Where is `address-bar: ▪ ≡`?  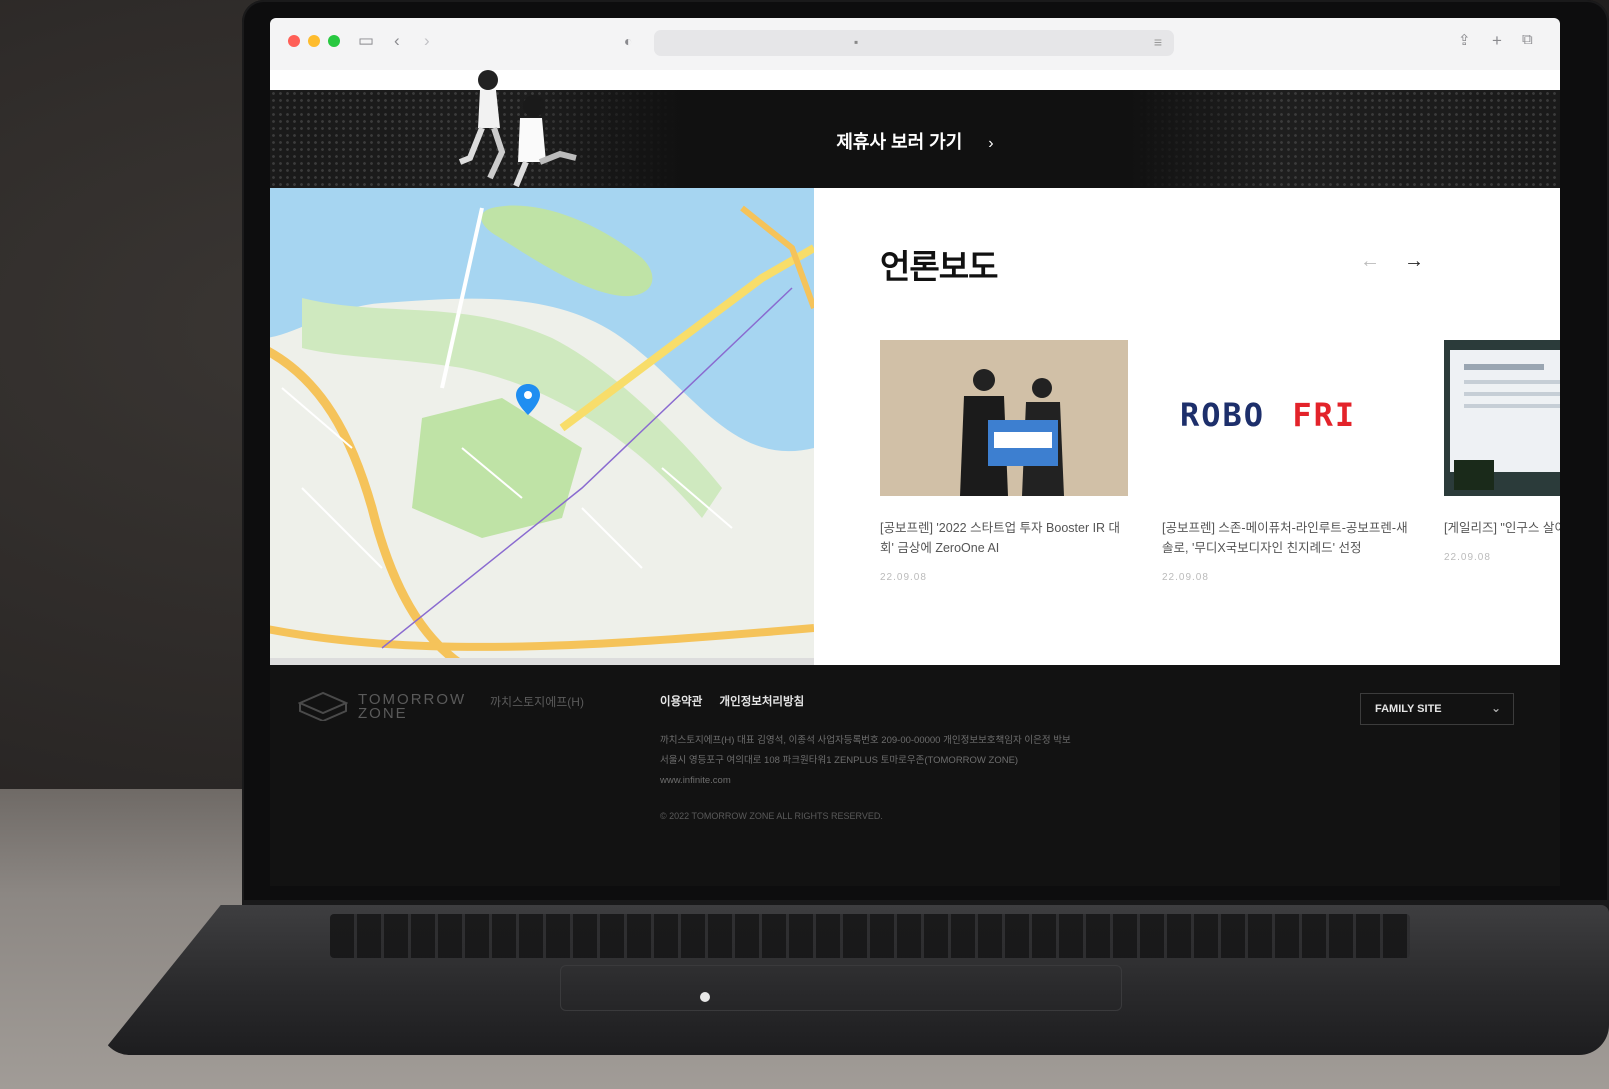 address-bar: ▪ ≡ is located at coordinates (914, 43).